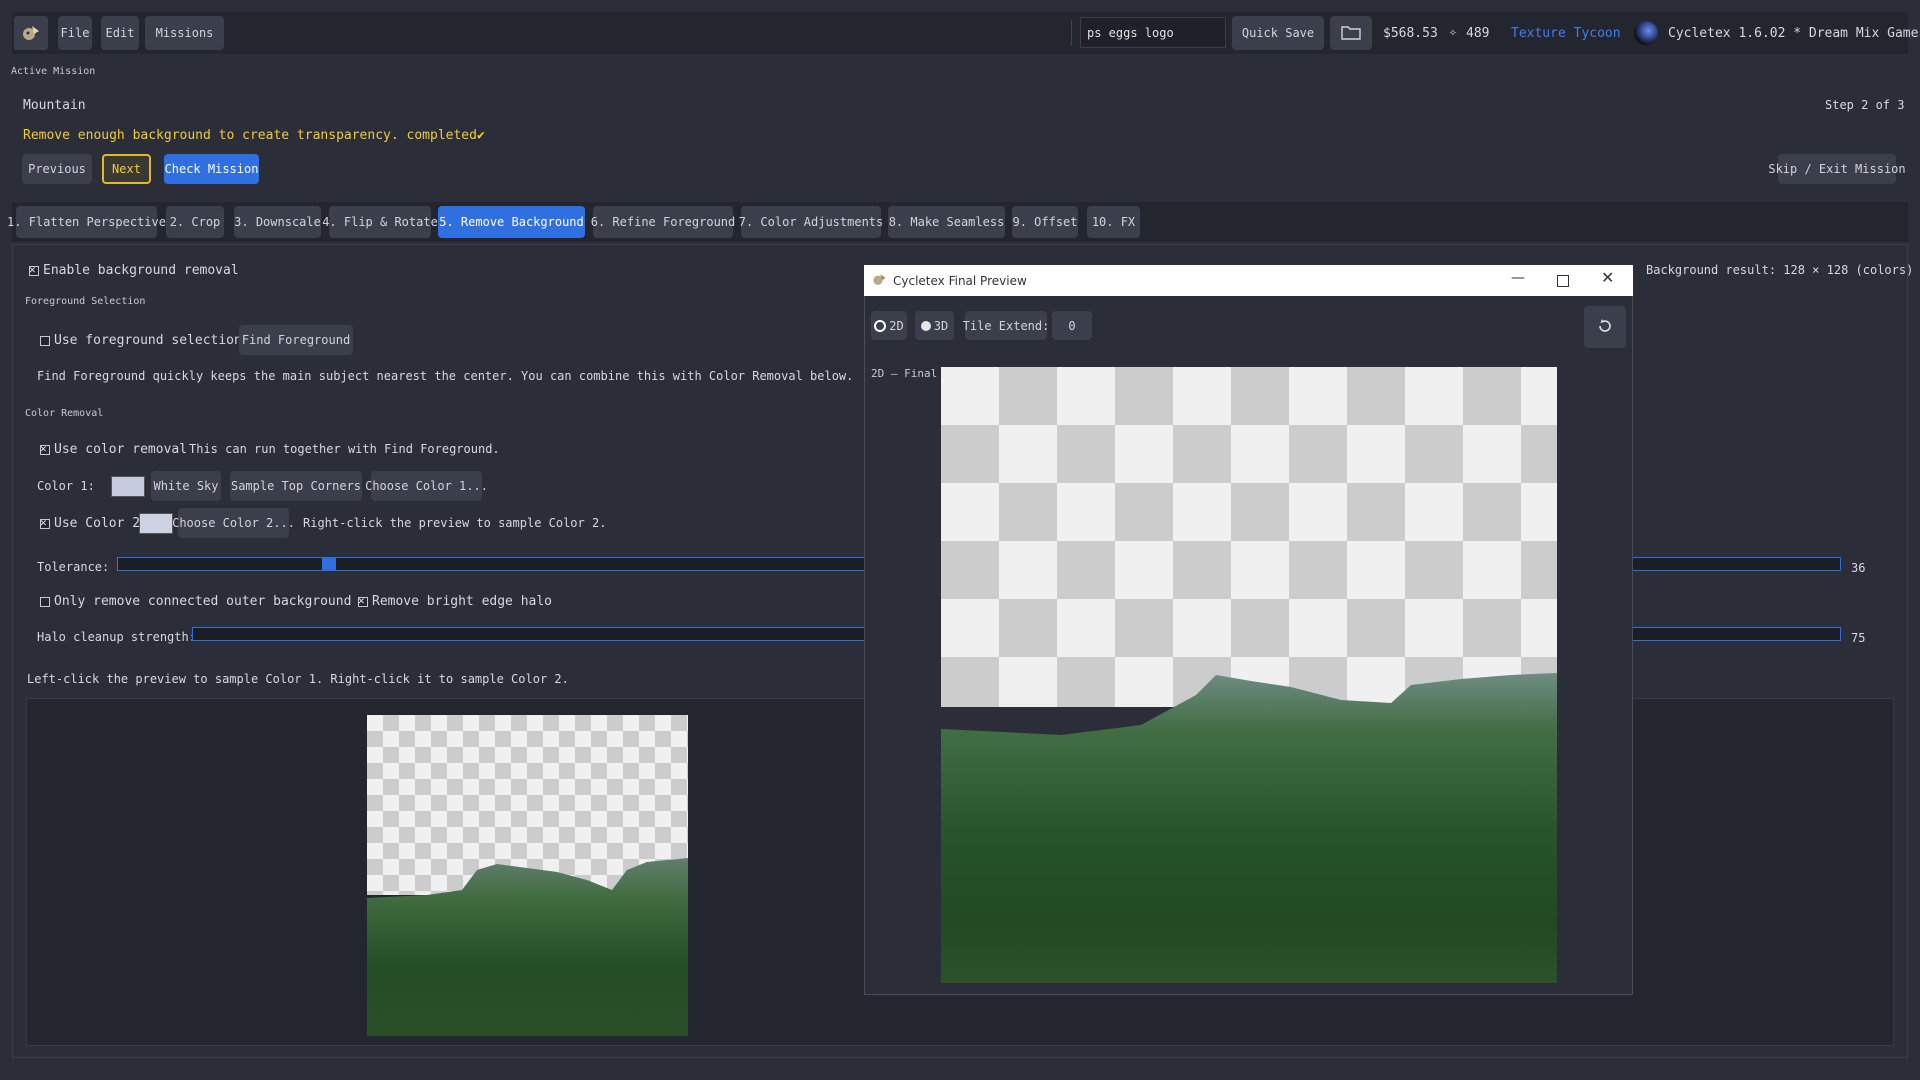 This screenshot has width=1920, height=1080. I want to click on use-color2-label: Use Color 2, so click(97, 523).